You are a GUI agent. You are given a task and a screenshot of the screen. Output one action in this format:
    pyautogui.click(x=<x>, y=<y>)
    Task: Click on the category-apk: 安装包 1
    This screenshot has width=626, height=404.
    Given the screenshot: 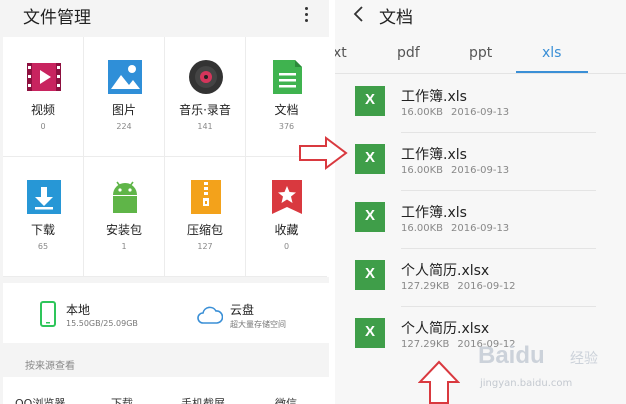 What is the action you would take?
    pyautogui.click(x=124, y=217)
    